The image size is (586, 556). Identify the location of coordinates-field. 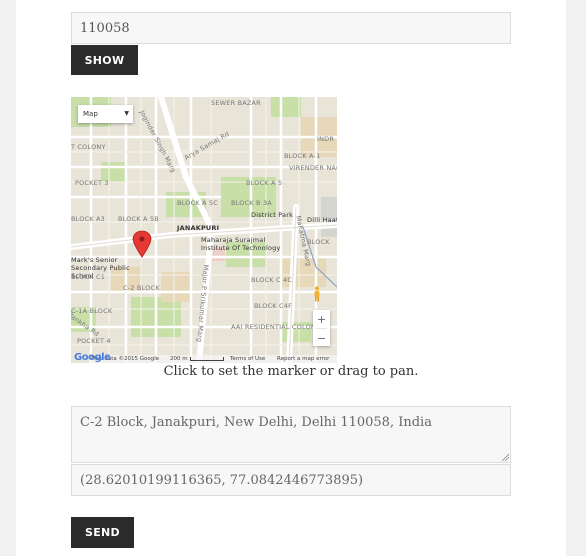
(291, 480).